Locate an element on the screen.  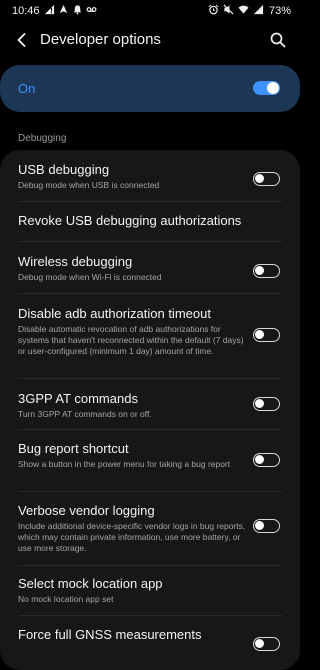
master-toggle-switch is located at coordinates (266, 88).